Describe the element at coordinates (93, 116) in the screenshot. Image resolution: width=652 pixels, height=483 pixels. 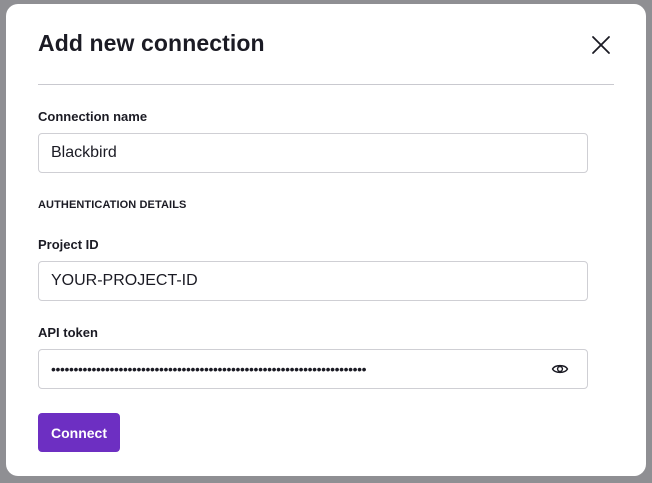
I see `connection-name-label: Connection name` at that location.